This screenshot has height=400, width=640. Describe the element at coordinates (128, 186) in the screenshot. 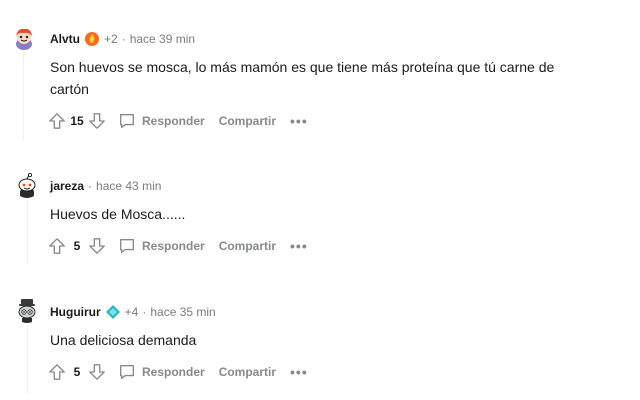

I see `comment-timestamp: hace 43 min` at that location.